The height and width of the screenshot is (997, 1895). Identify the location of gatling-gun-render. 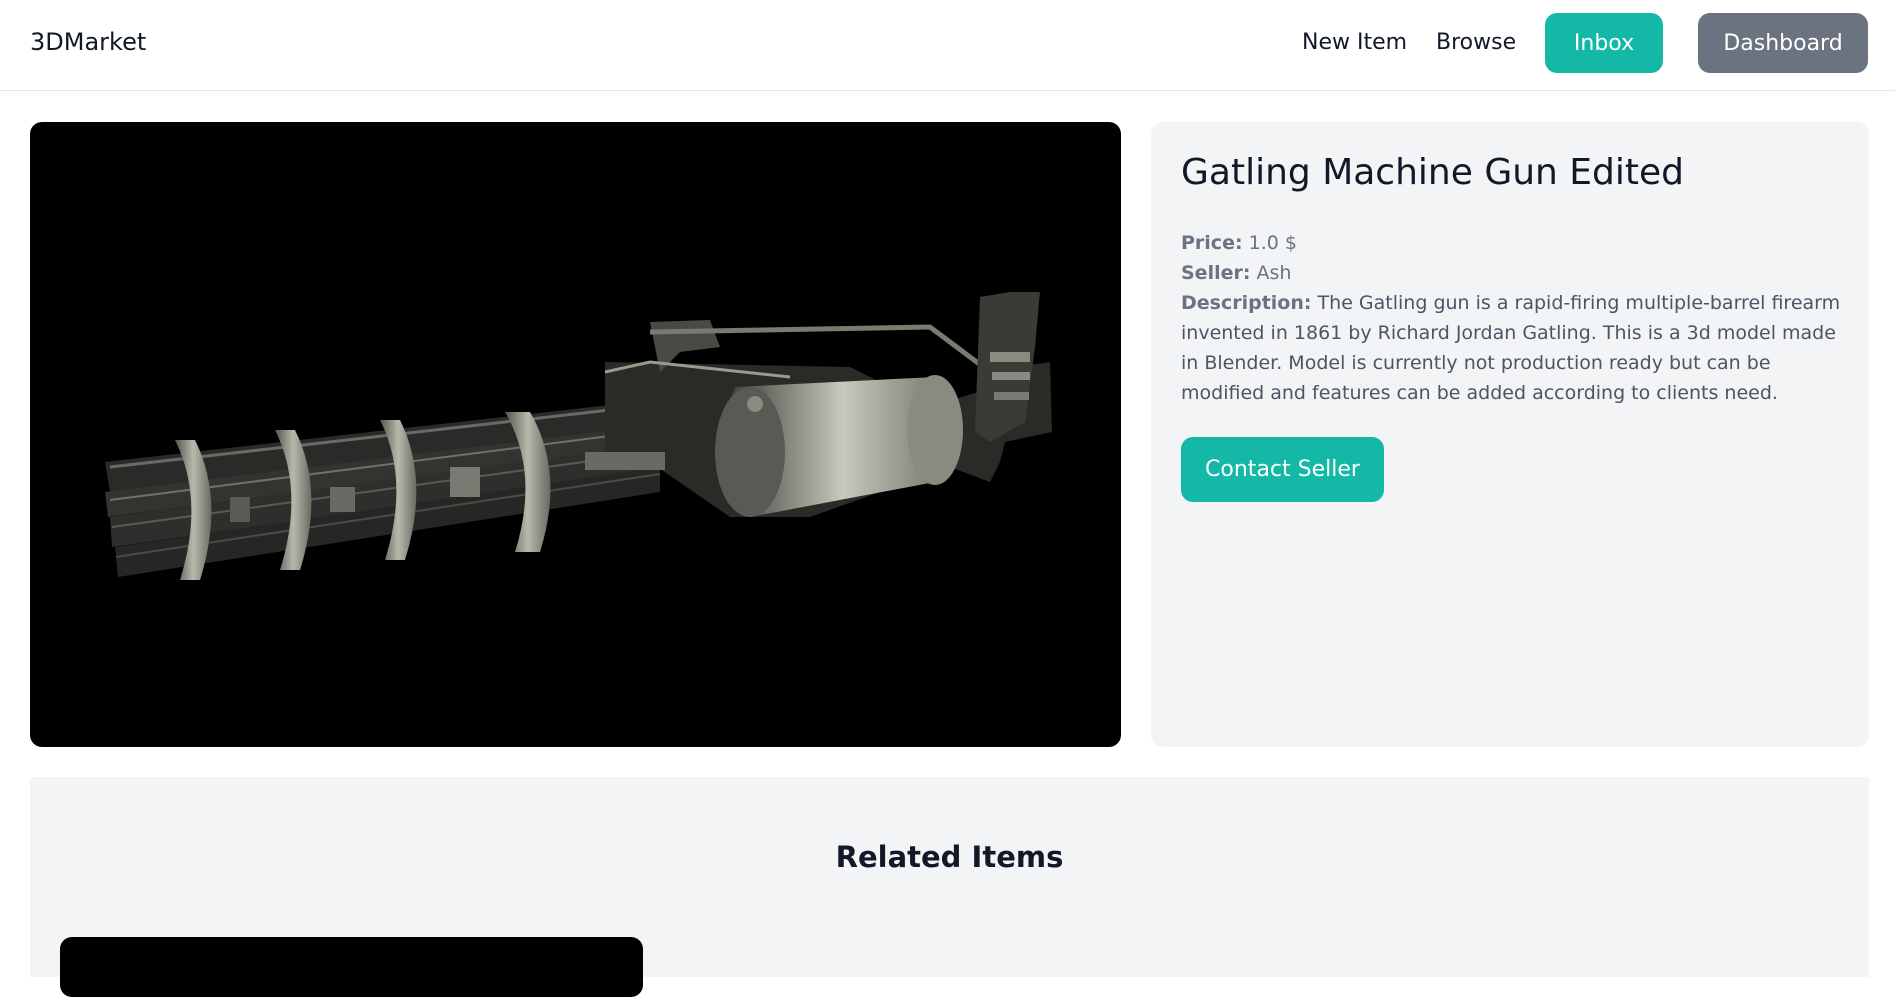
(578, 436).